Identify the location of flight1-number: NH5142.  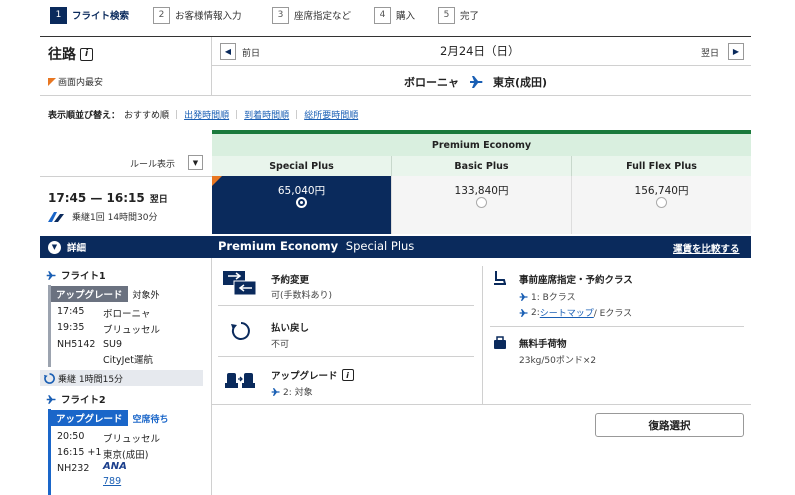
(76, 344).